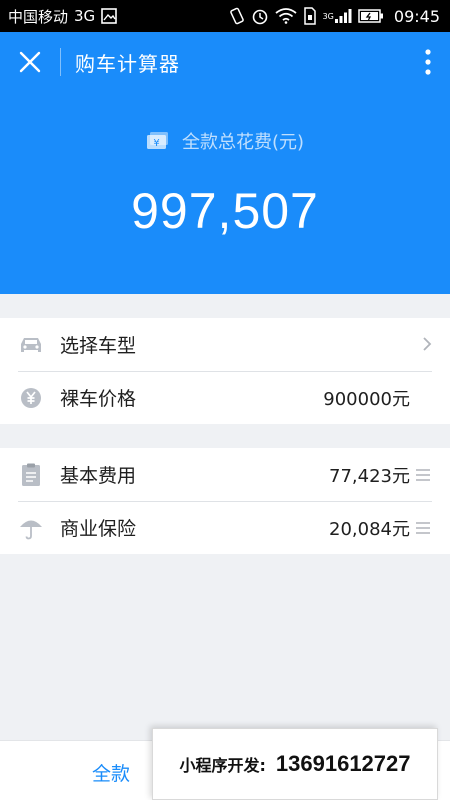 The image size is (450, 800). Describe the element at coordinates (31, 398) in the screenshot. I see `yen-icon` at that location.